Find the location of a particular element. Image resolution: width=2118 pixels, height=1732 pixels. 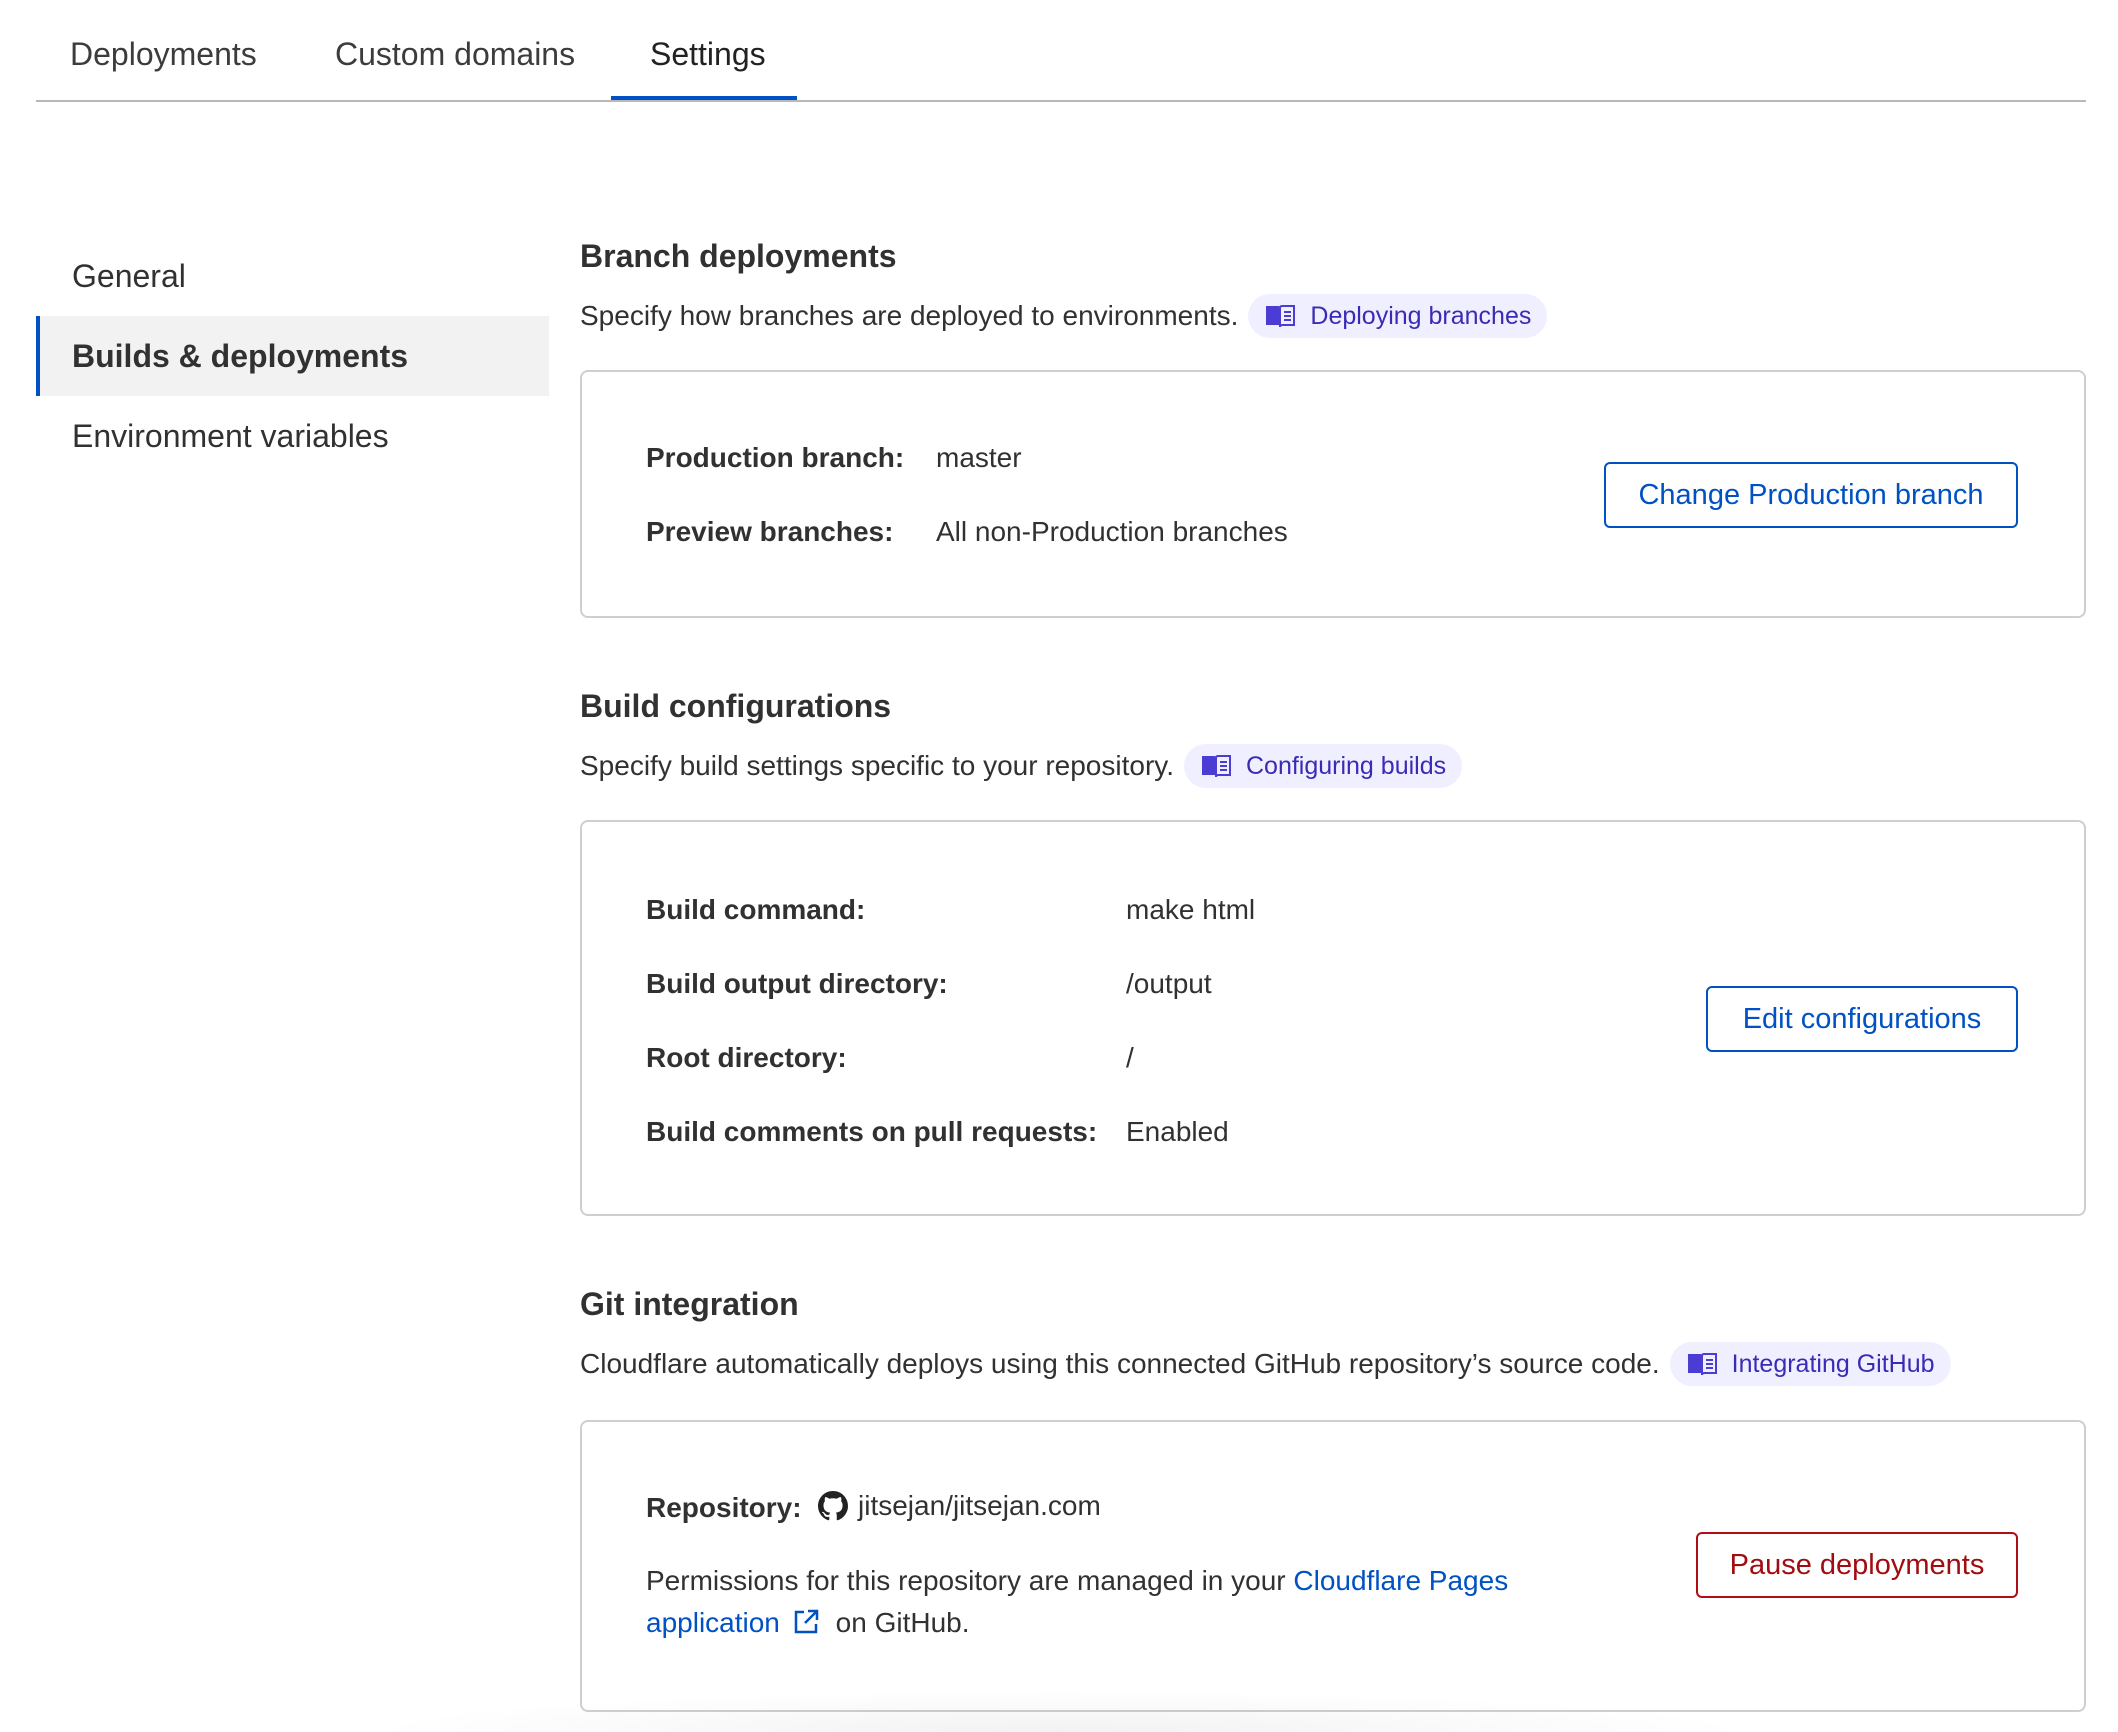

repository-value: jitsejan/jitsejan.com is located at coordinates (959, 1506).